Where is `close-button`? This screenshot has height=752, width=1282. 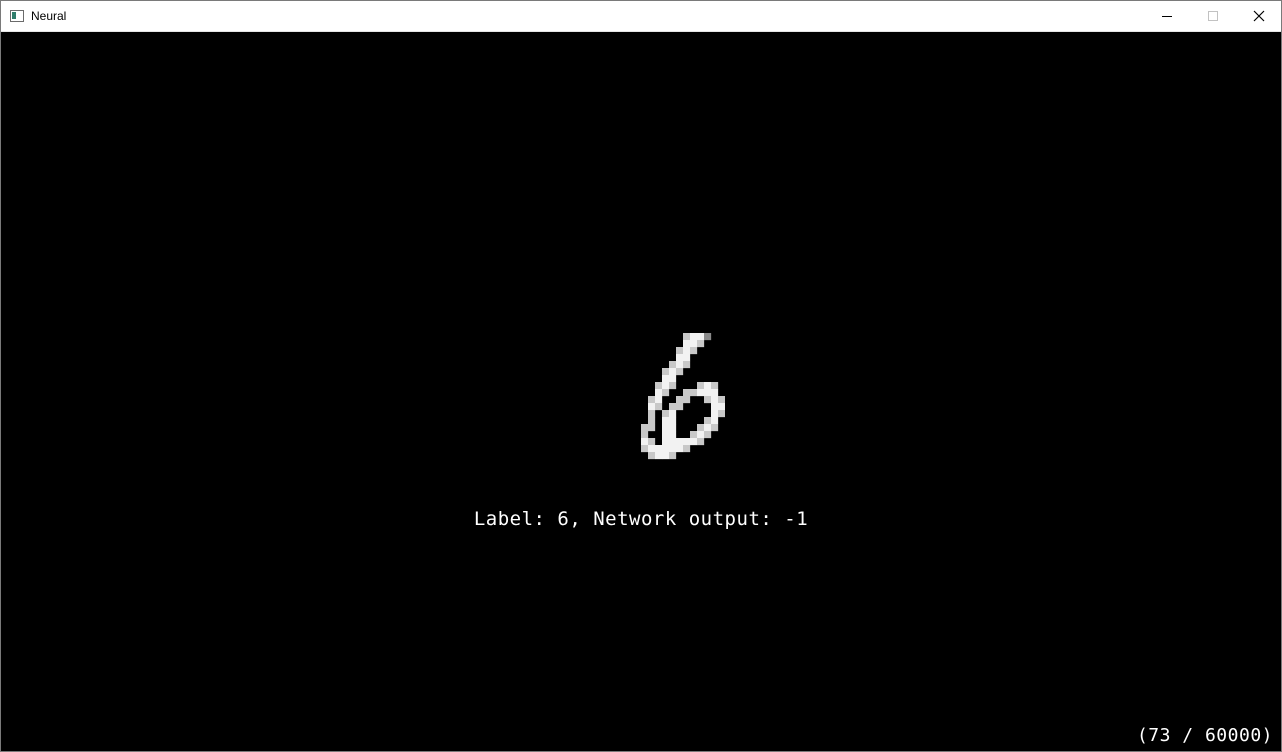 close-button is located at coordinates (1259, 16).